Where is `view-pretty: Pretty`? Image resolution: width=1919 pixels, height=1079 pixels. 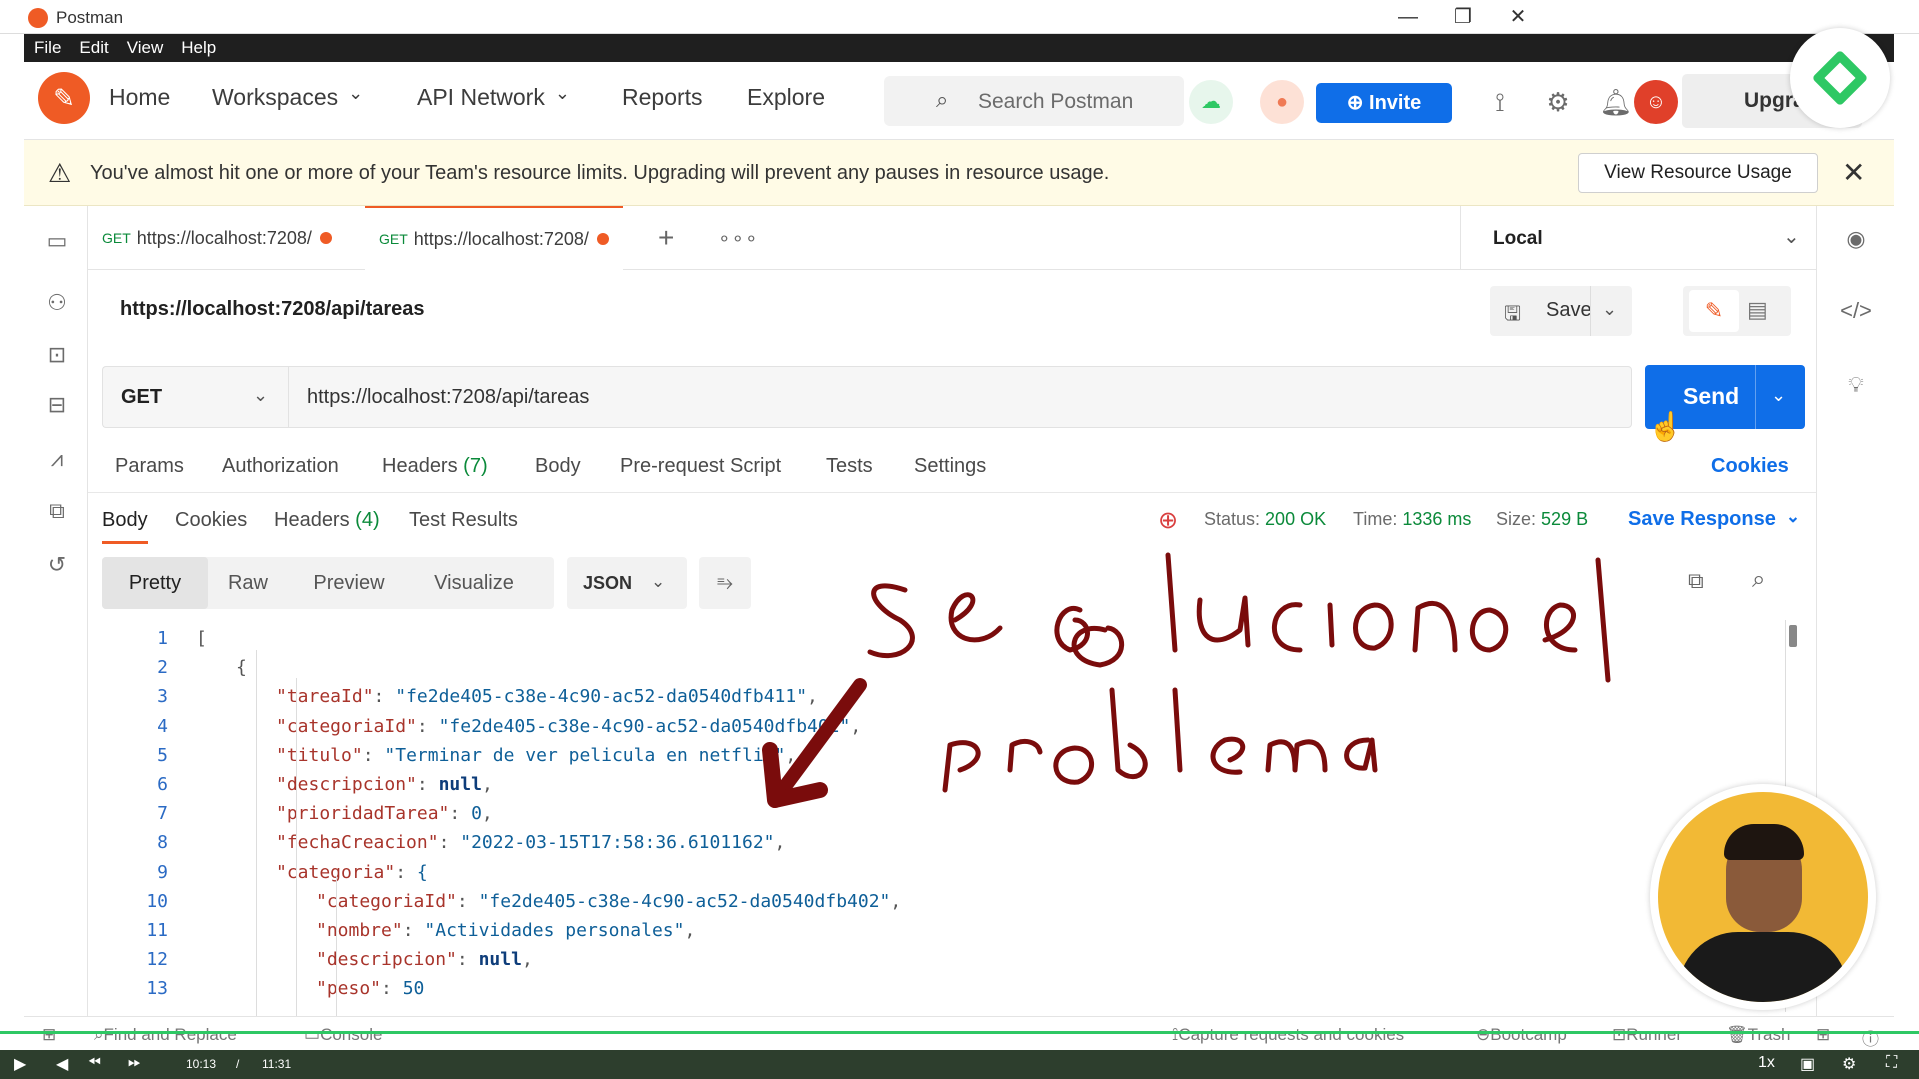 view-pretty: Pretty is located at coordinates (155, 583).